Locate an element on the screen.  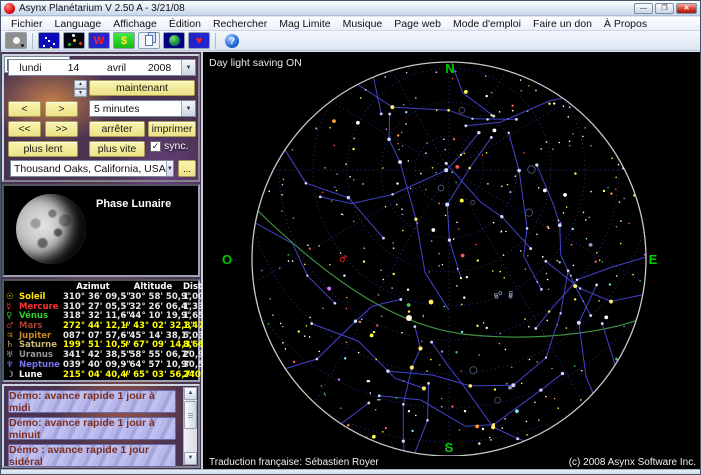
planet-symbol: ☉ is located at coordinates (10, 297).